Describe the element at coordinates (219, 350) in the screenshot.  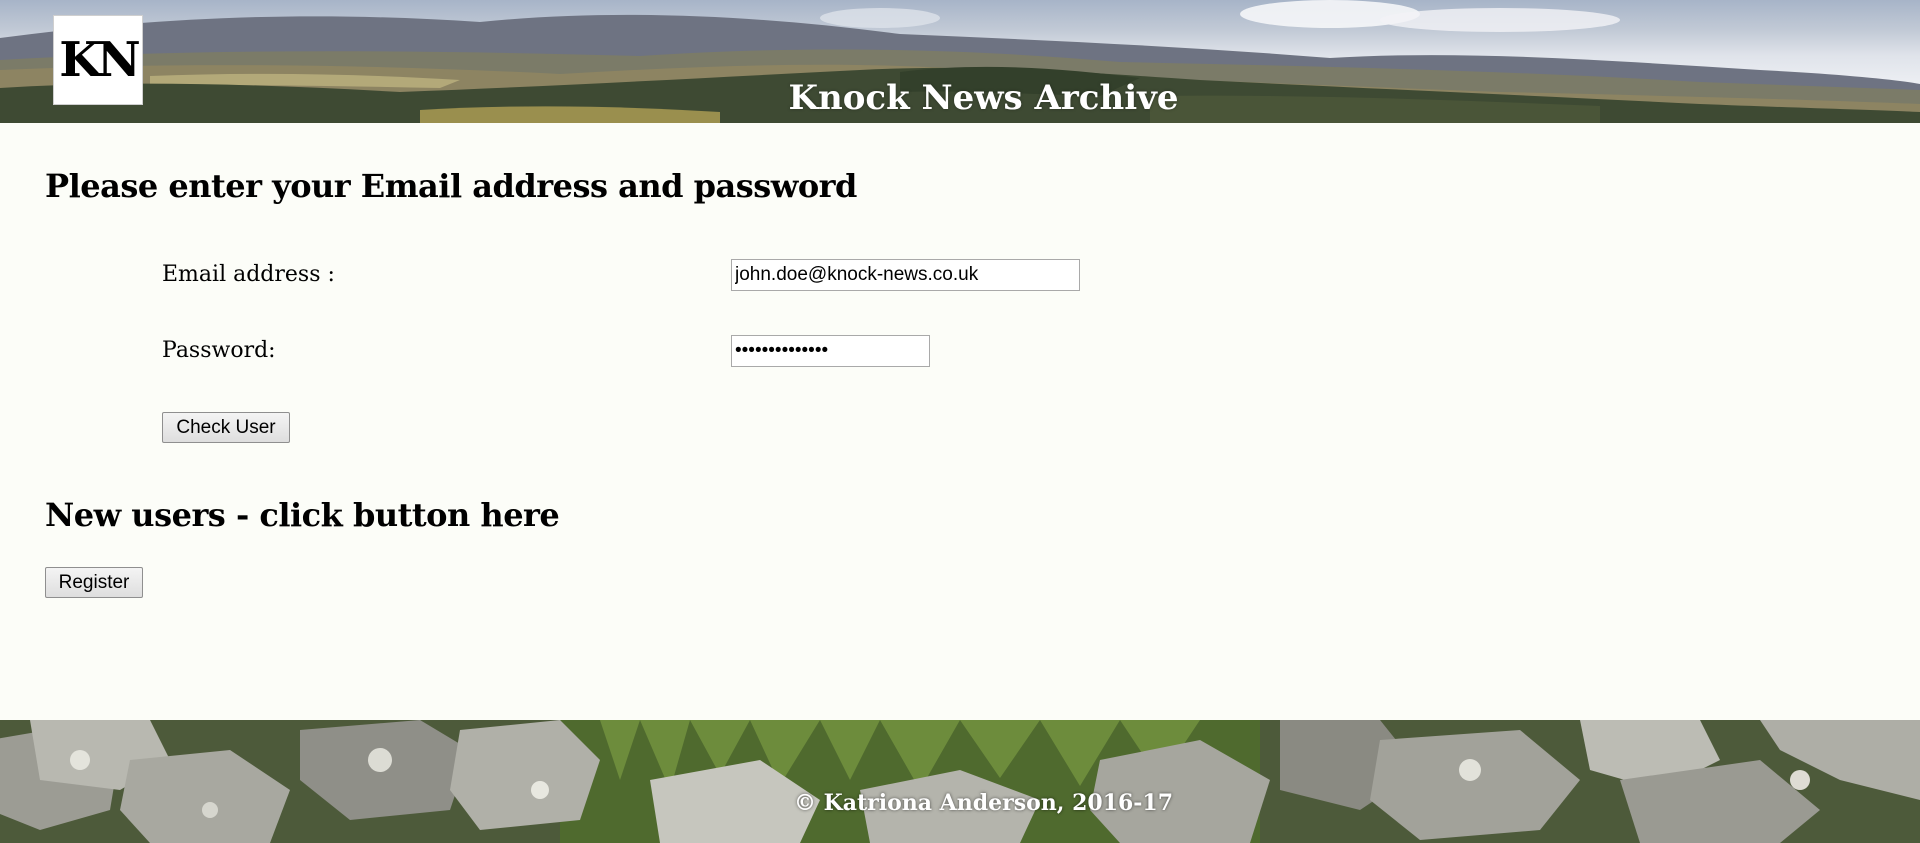
I see `password-label: Password:` at that location.